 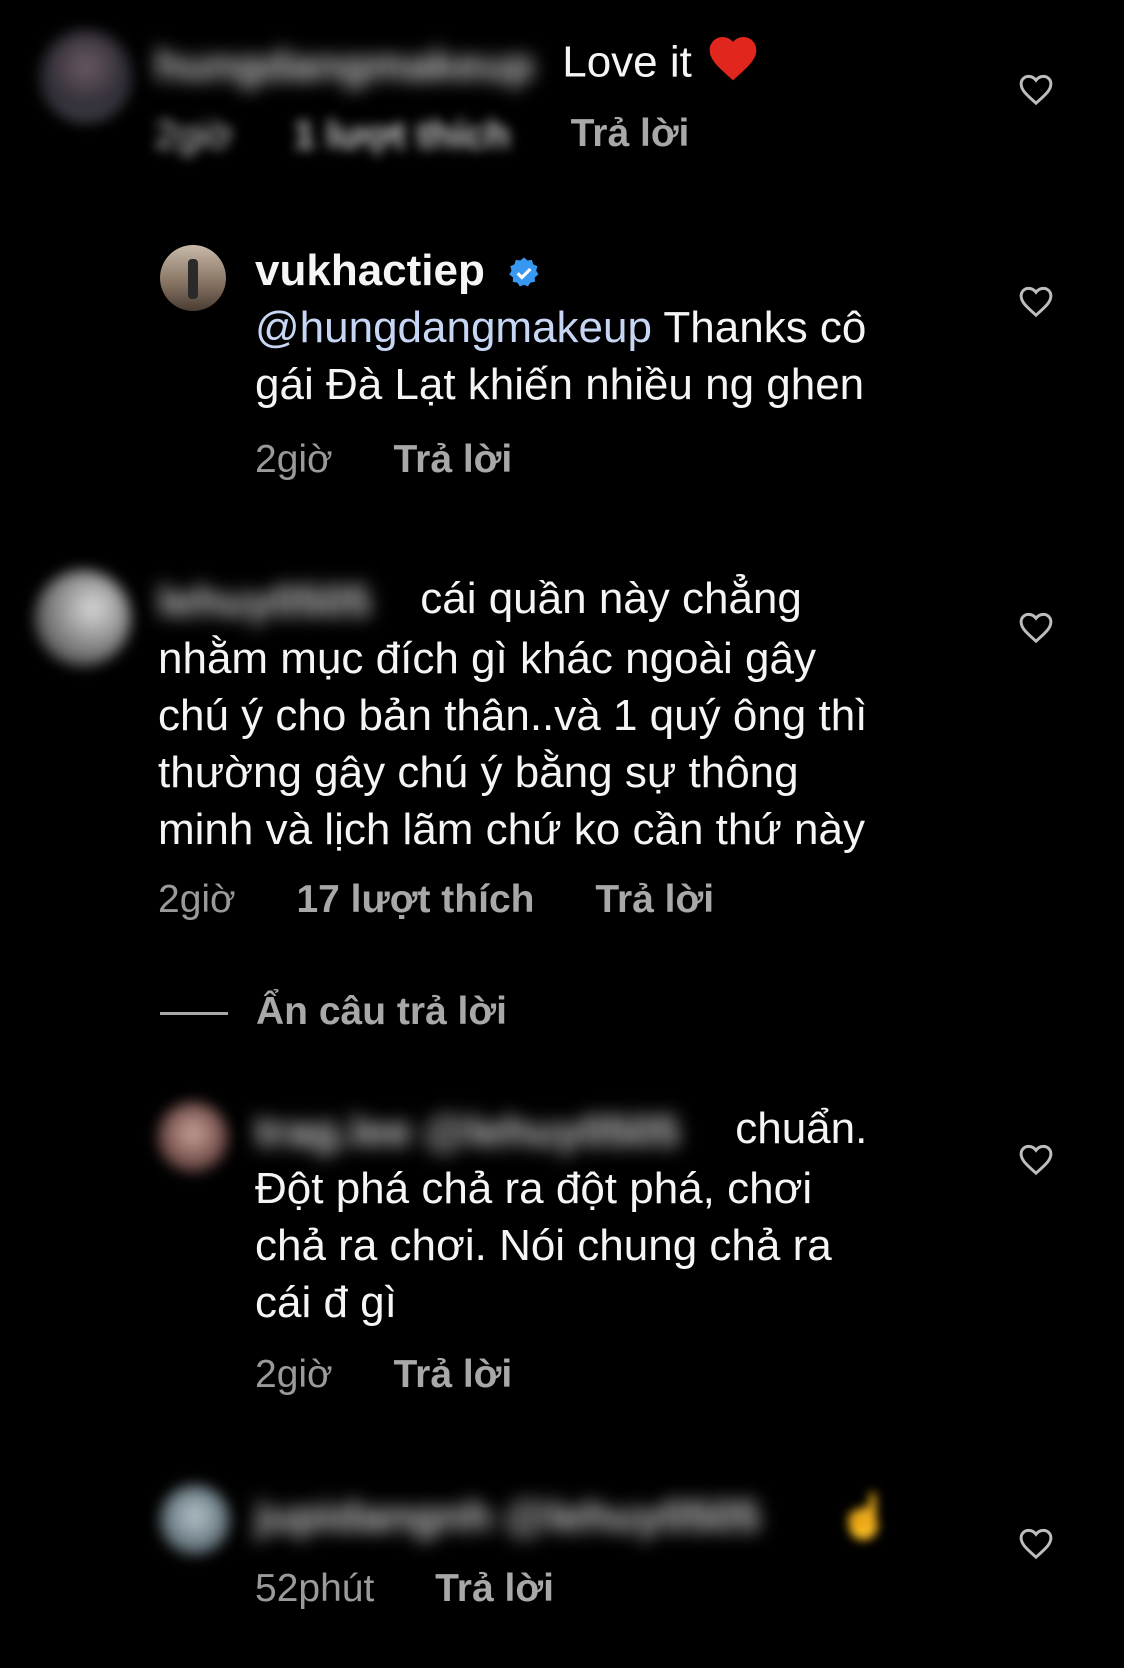 I want to click on comment-text: hungdangmakeup Love it, so click(x=458, y=65).